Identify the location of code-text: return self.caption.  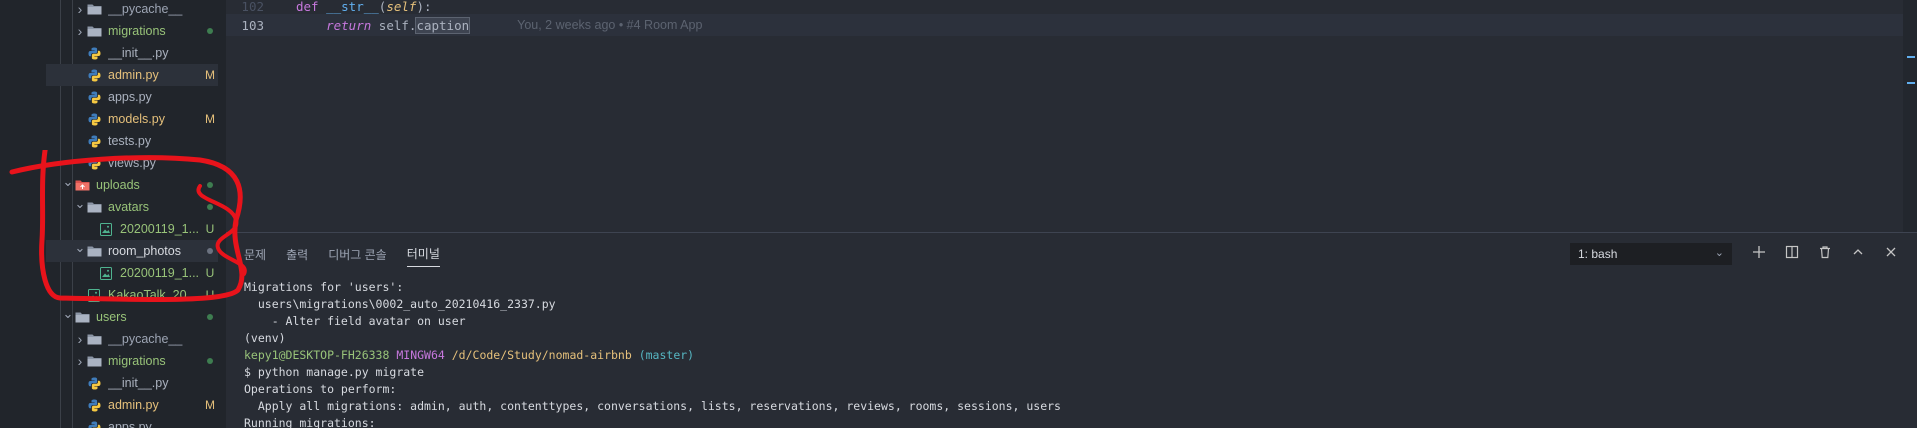
(383, 25).